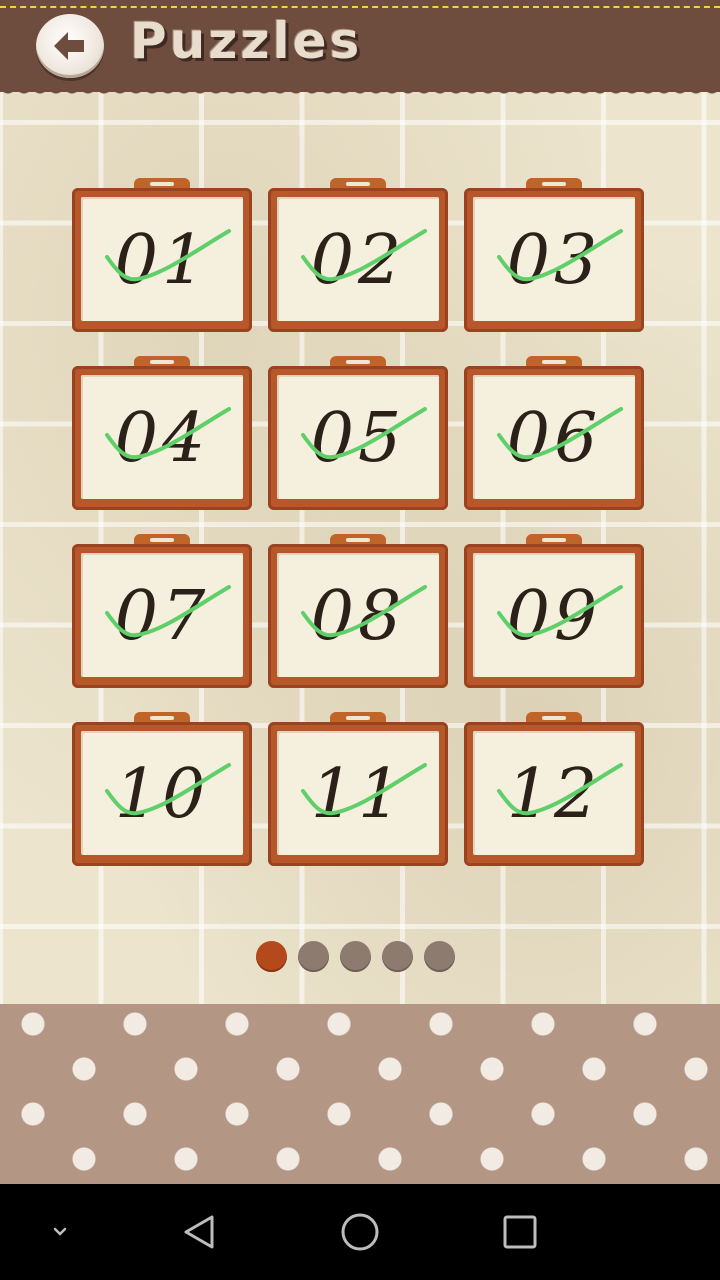 The width and height of the screenshot is (720, 1280). I want to click on tile-face: 03, so click(554, 259).